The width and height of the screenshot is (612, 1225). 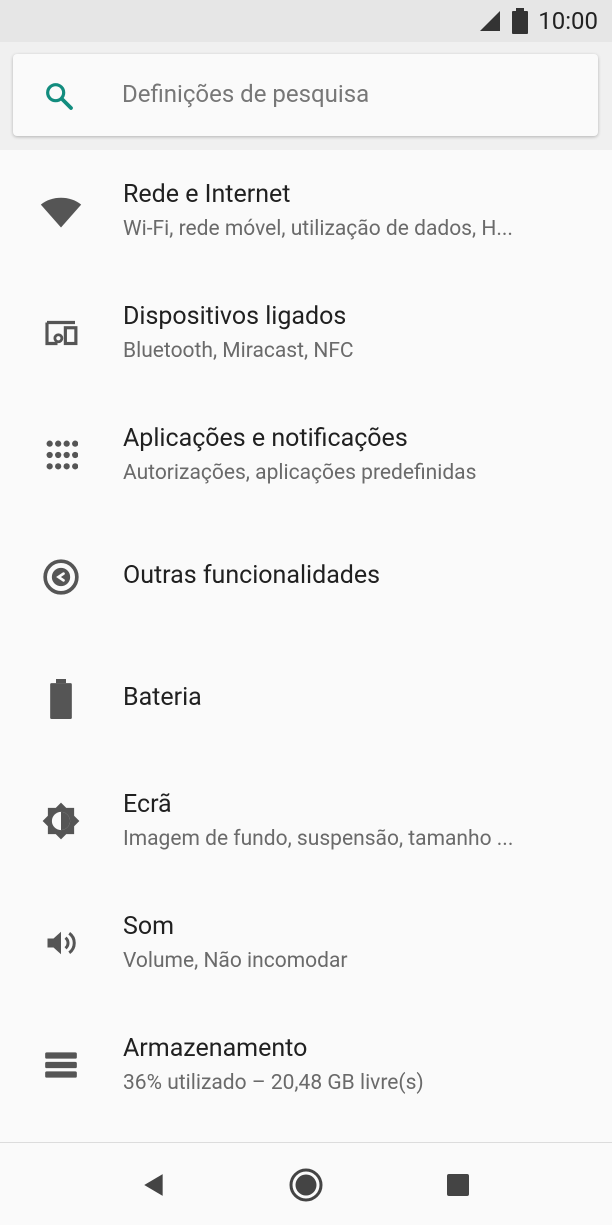 I want to click on search-input: Definições de pesquisa, so click(x=245, y=94).